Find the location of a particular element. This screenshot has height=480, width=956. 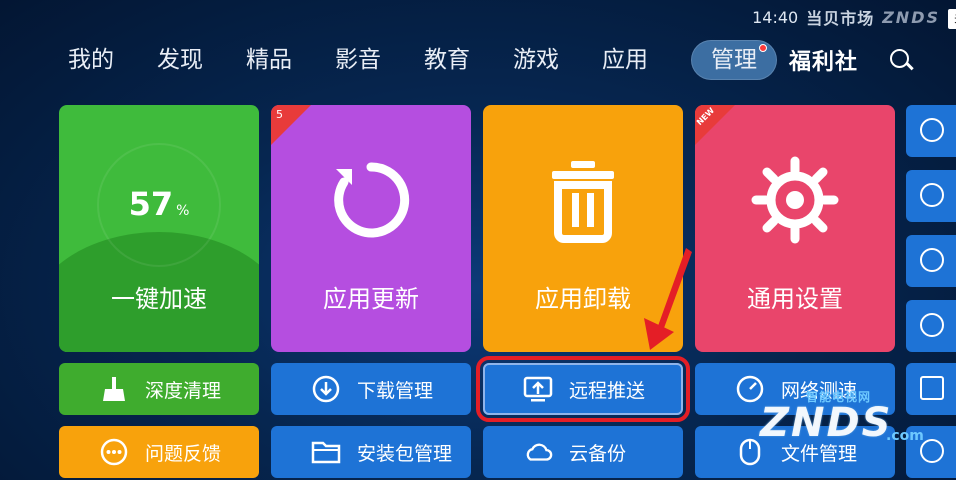

button-label: 远程推送 is located at coordinates (607, 390).